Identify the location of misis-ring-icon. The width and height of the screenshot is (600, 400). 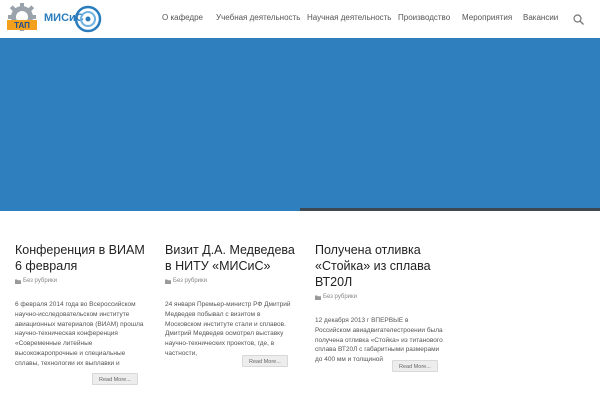
(88, 19).